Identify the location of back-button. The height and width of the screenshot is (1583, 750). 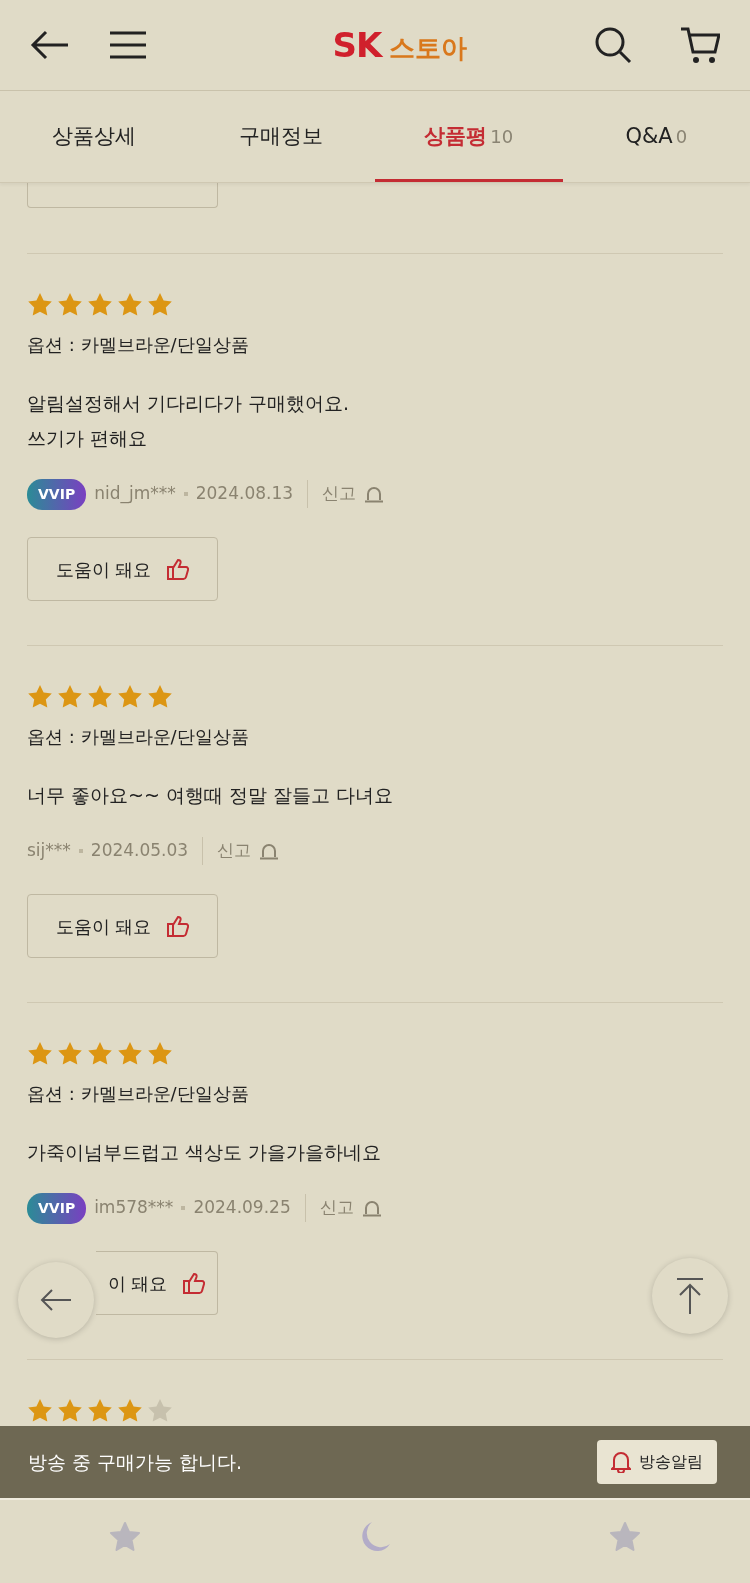
(50, 45).